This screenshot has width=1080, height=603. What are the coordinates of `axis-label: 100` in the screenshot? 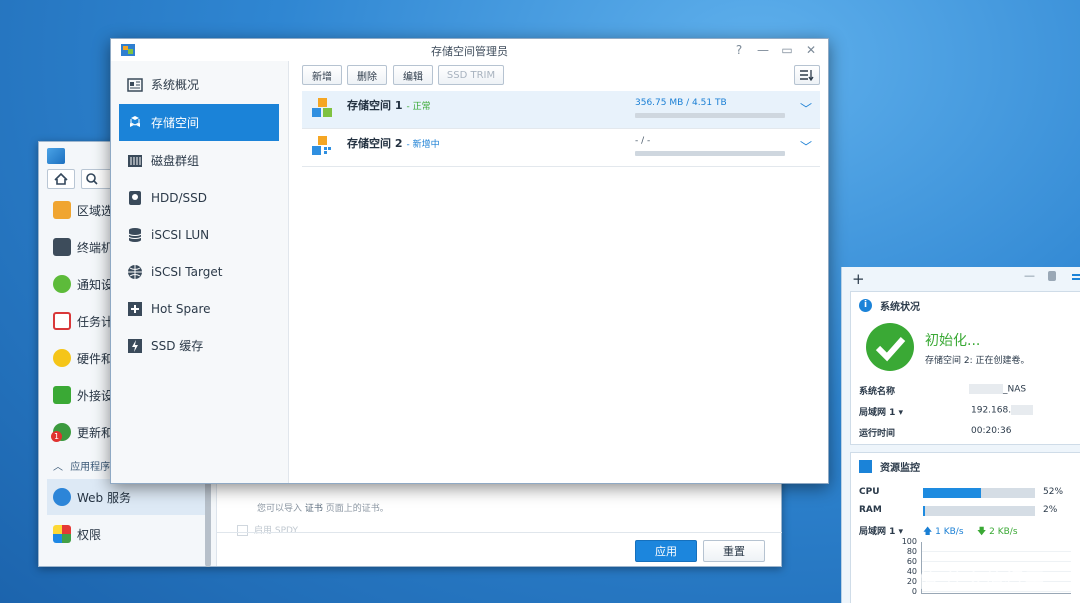 It's located at (909, 541).